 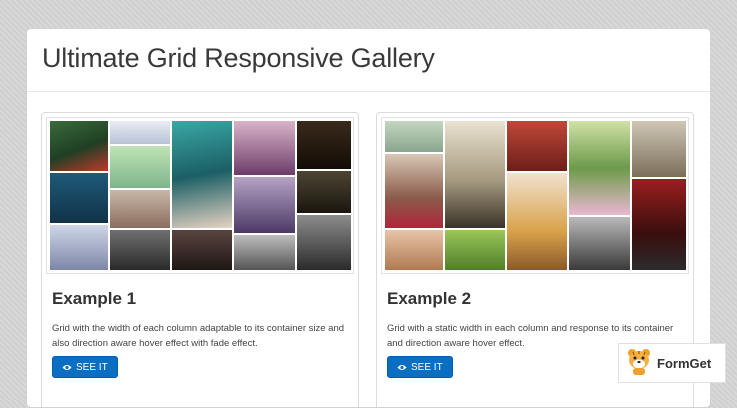 I want to click on tiger-mascot-icon, so click(x=639, y=363).